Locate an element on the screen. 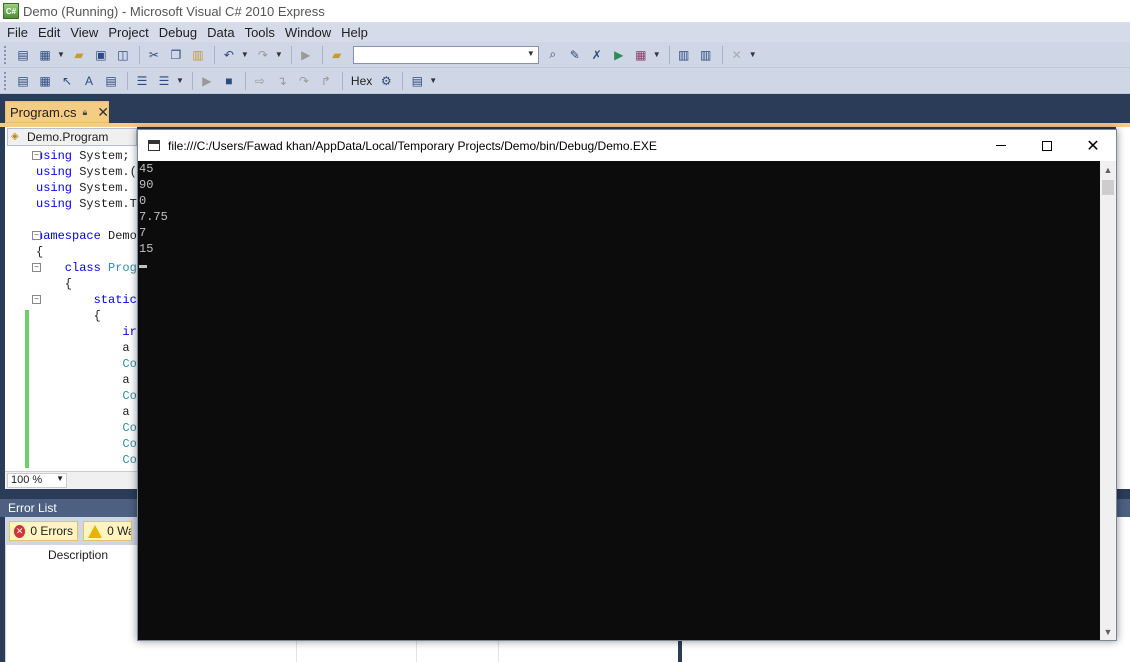  menu-file: File is located at coordinates (17, 32).